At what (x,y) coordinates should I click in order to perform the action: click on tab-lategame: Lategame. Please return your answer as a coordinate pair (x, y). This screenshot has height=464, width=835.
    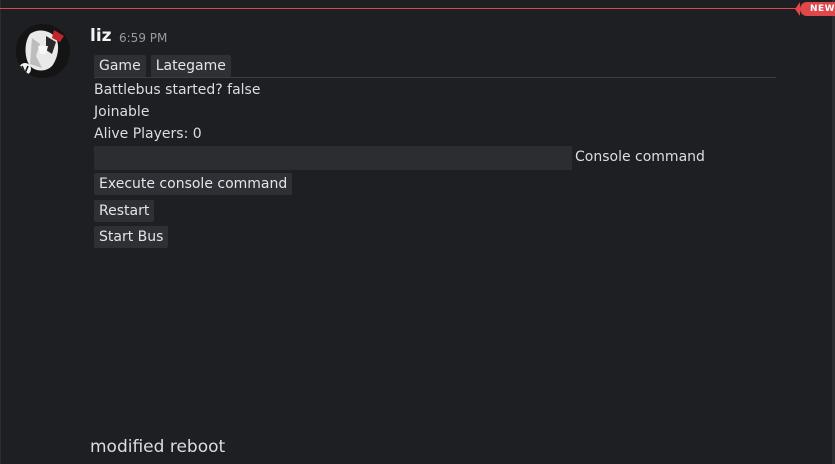
    Looking at the image, I should click on (190, 66).